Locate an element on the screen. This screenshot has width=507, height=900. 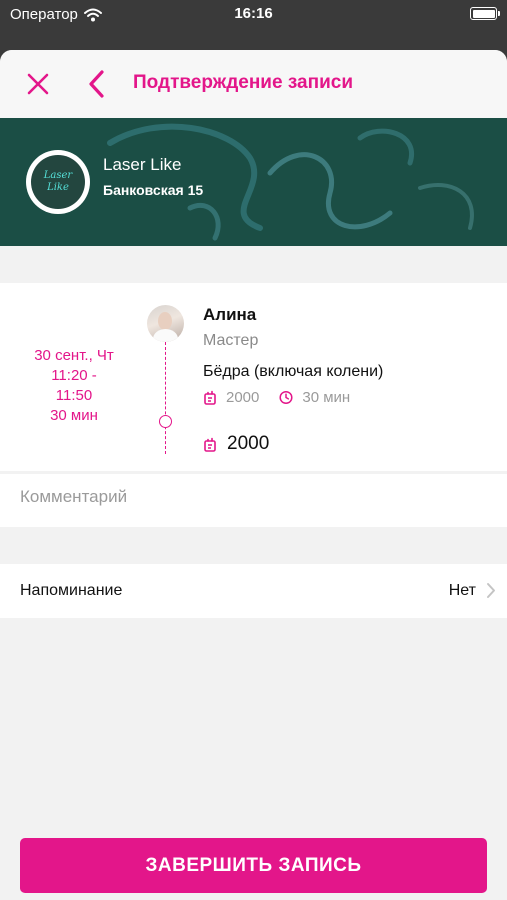
logo-image: Laser Like is located at coordinates (58, 182).